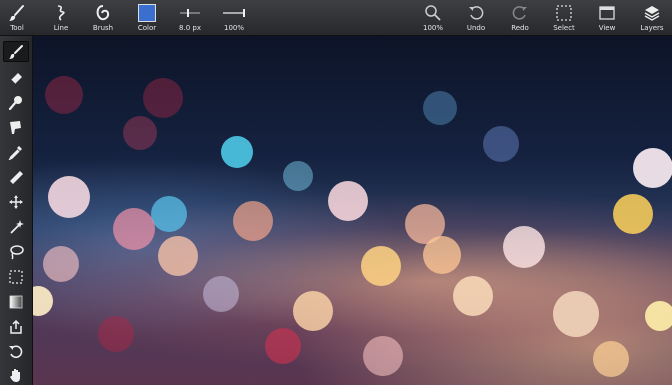  I want to click on smudge-icon, so click(15, 102).